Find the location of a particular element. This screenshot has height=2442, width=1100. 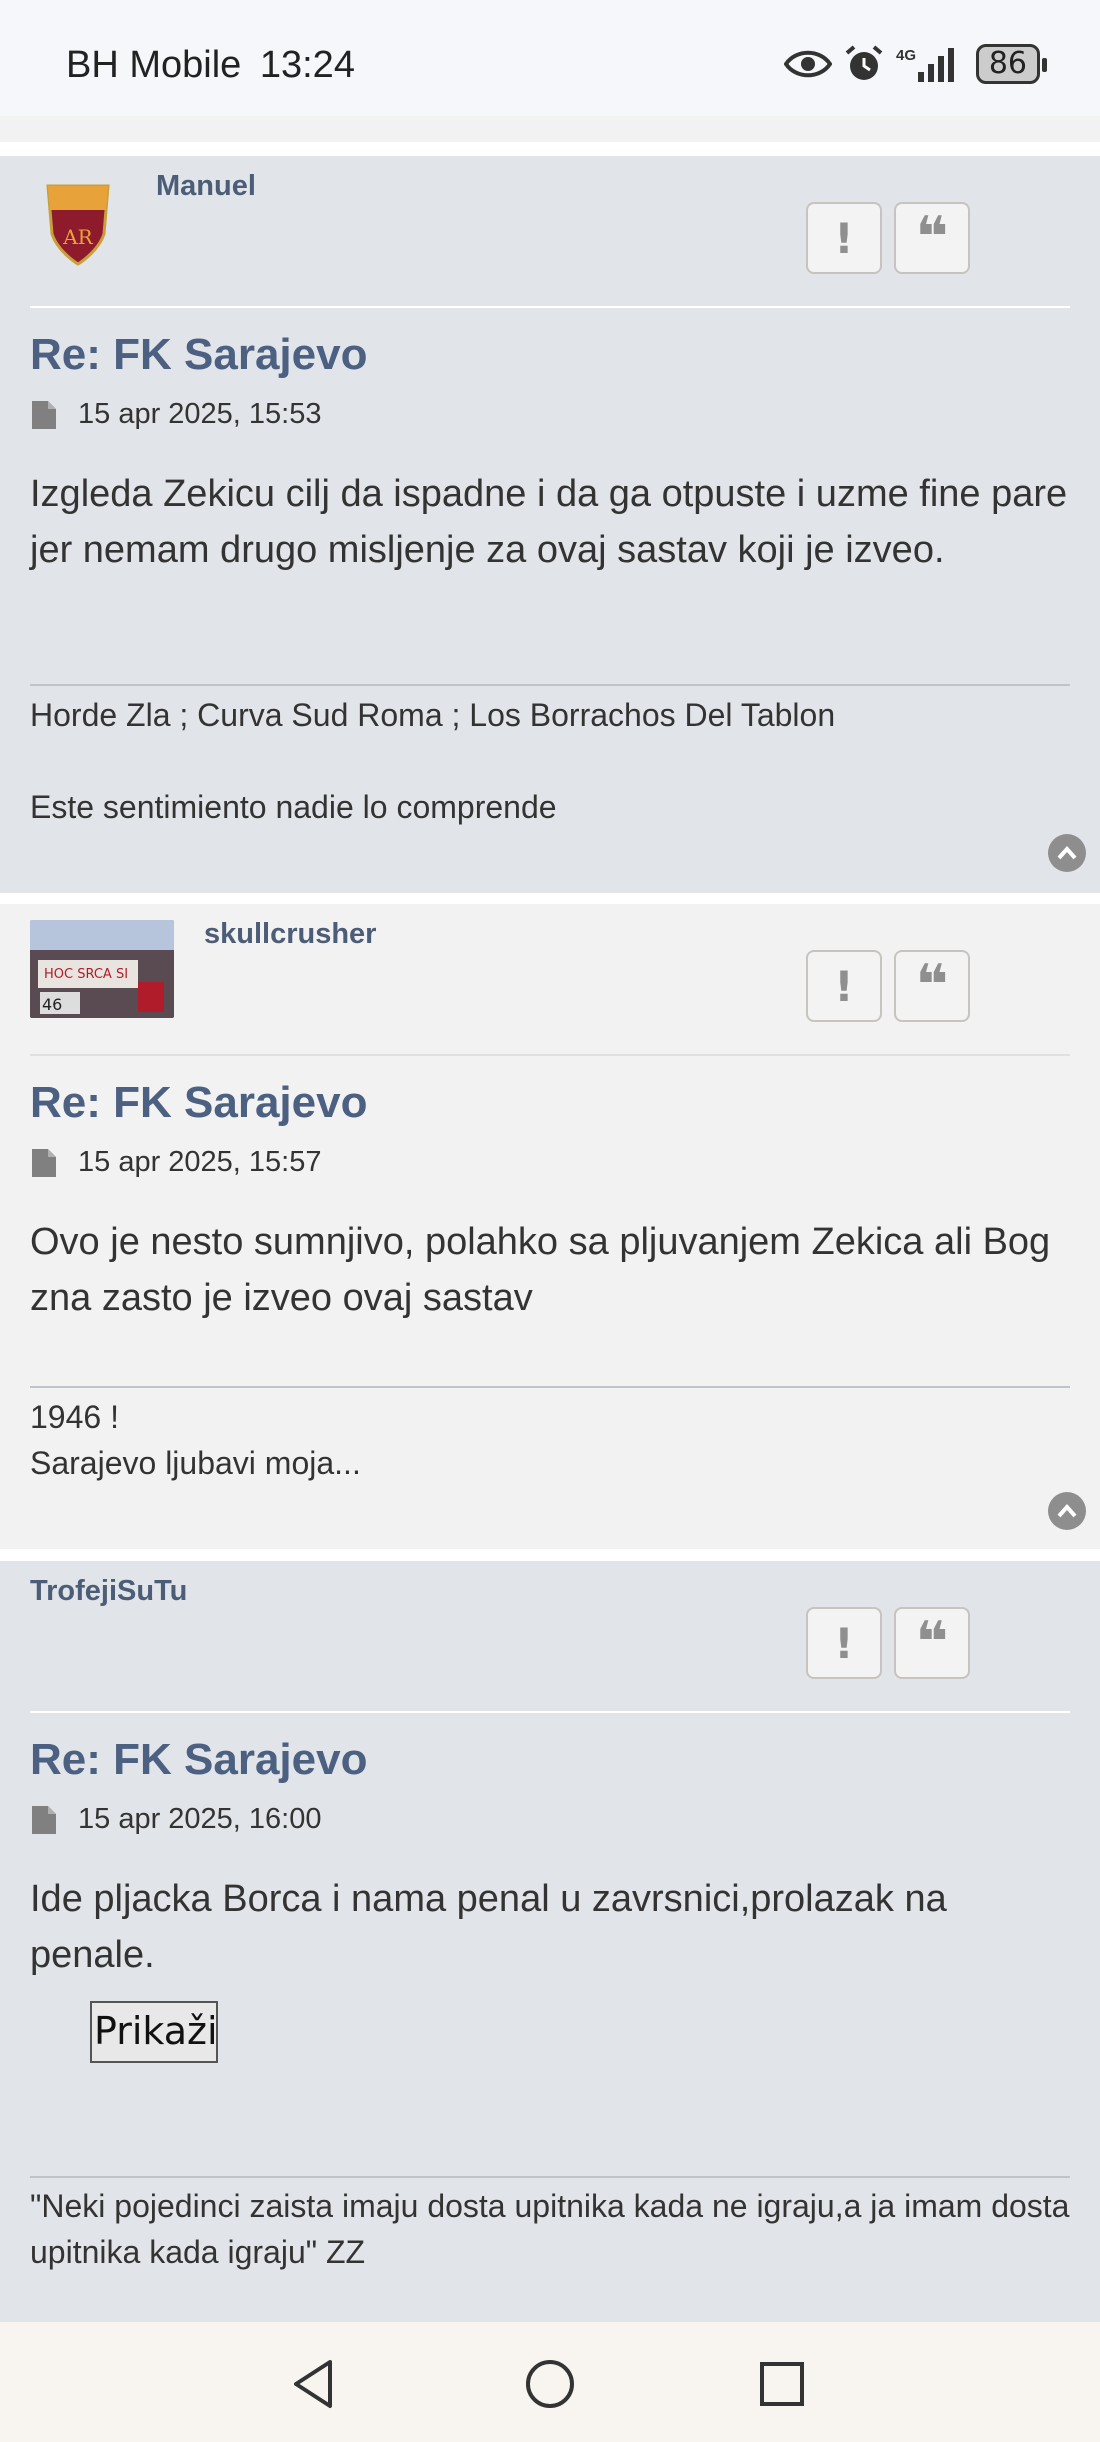

recents-icon is located at coordinates (782, 2384).